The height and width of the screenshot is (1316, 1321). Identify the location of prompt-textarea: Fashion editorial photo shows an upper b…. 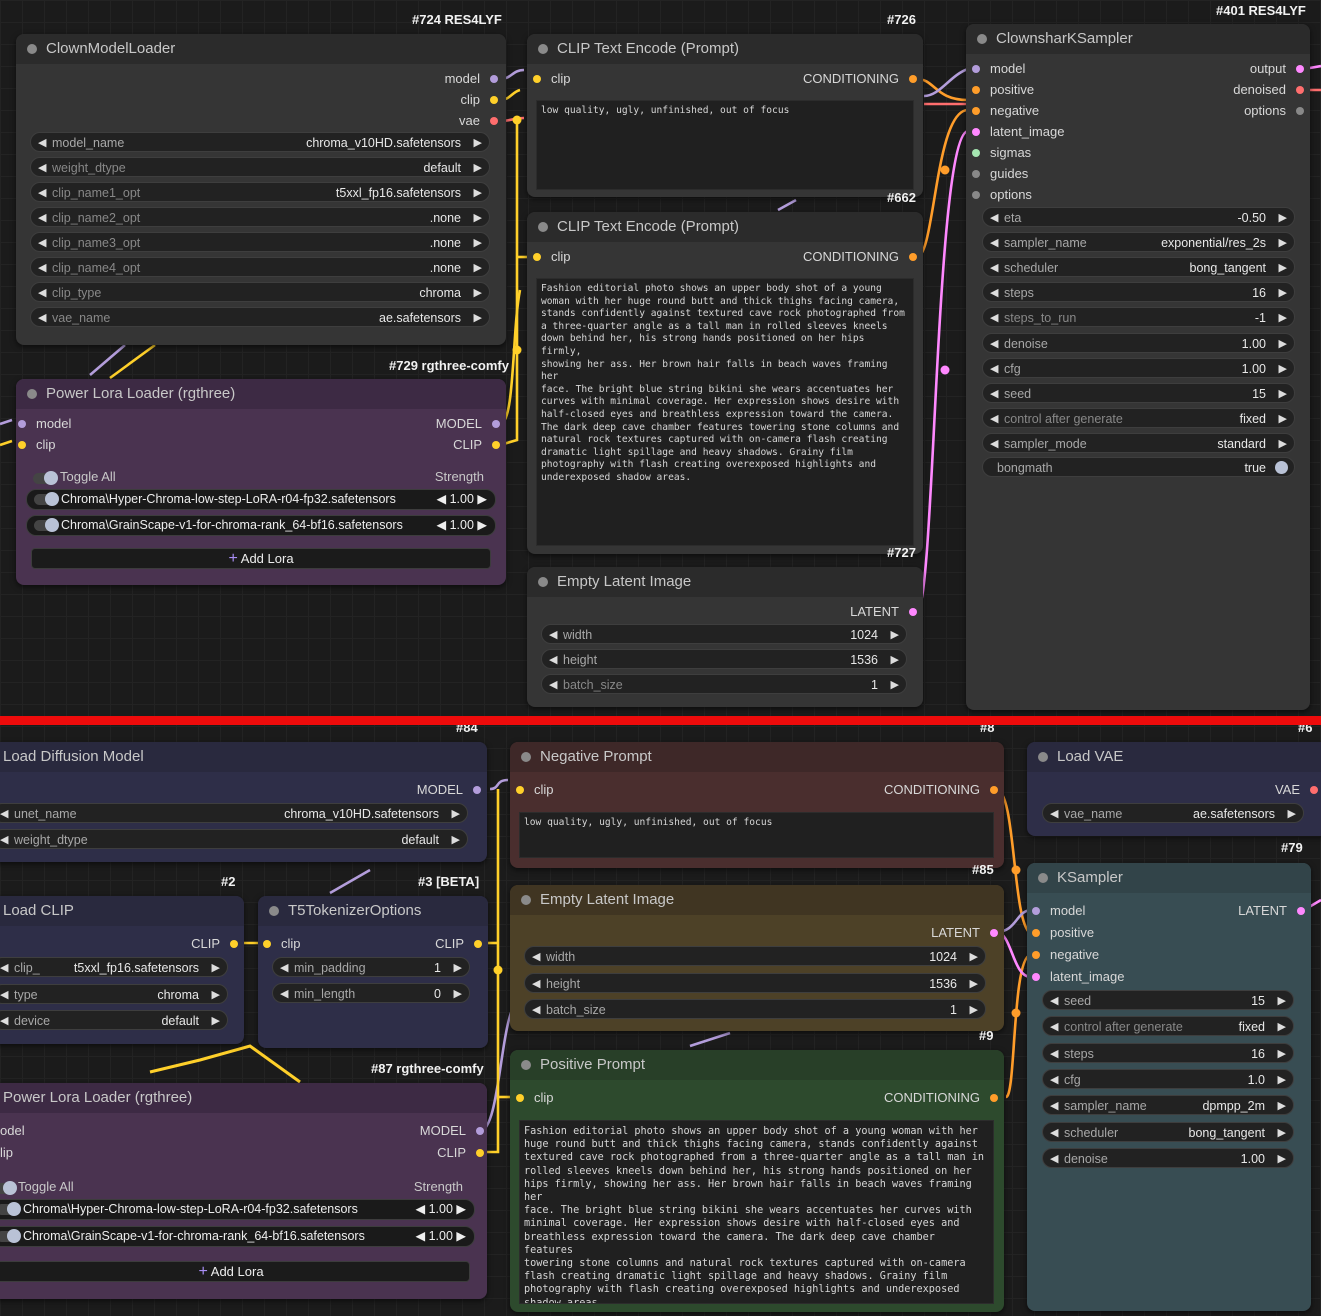
(756, 1212).